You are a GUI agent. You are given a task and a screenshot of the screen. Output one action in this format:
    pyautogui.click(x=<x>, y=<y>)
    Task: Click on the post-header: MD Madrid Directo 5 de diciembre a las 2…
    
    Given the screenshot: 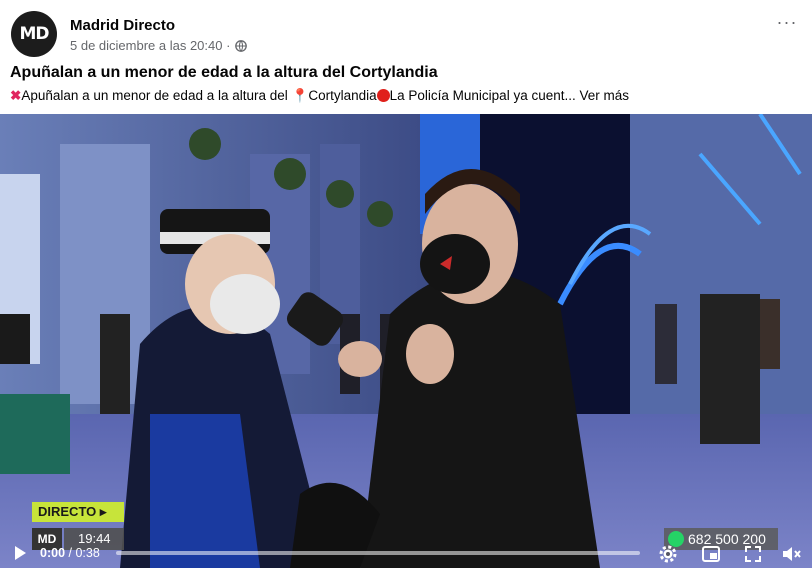 What is the action you would take?
    pyautogui.click(x=406, y=31)
    